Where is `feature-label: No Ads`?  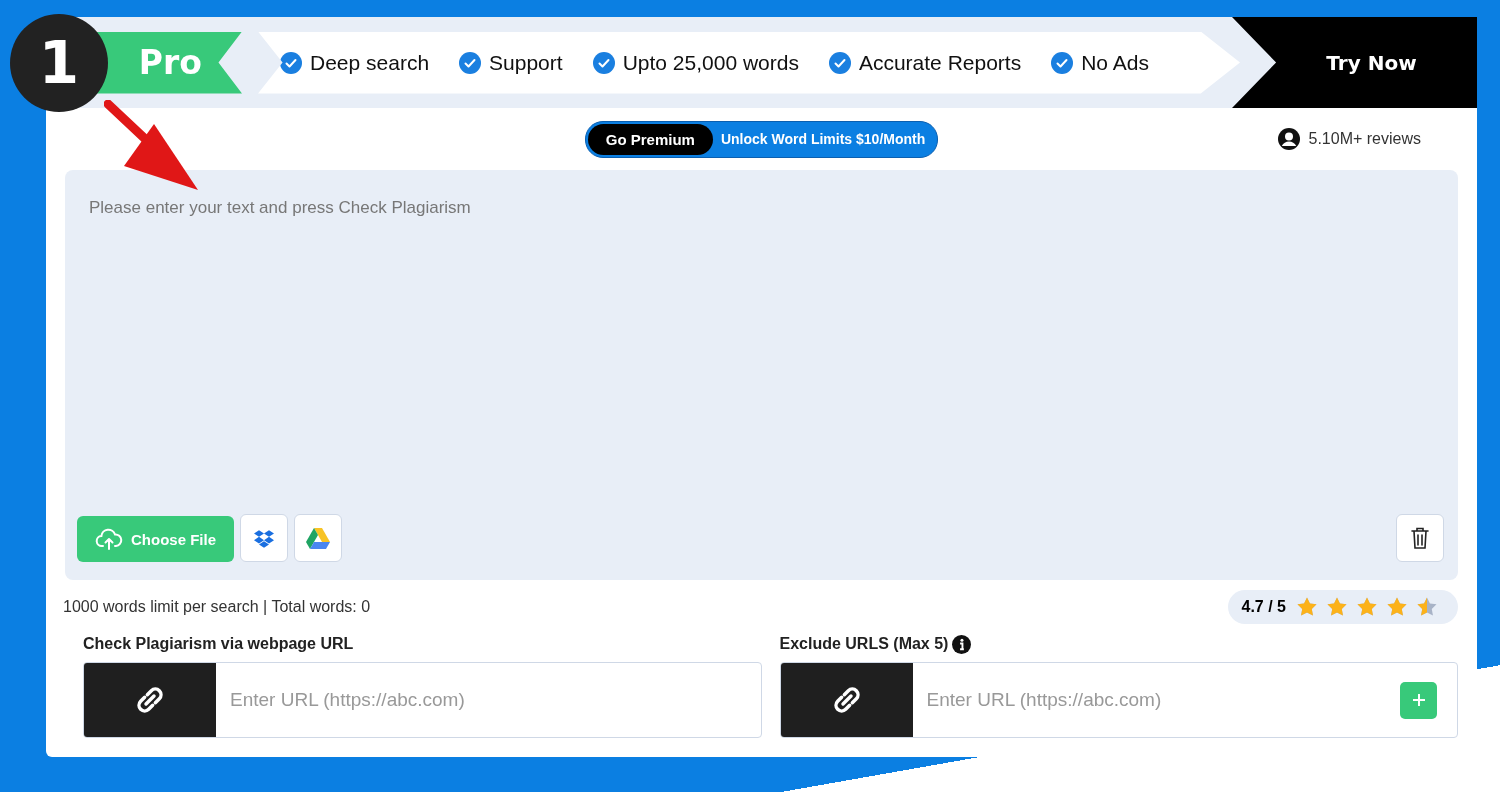 feature-label: No Ads is located at coordinates (1115, 62).